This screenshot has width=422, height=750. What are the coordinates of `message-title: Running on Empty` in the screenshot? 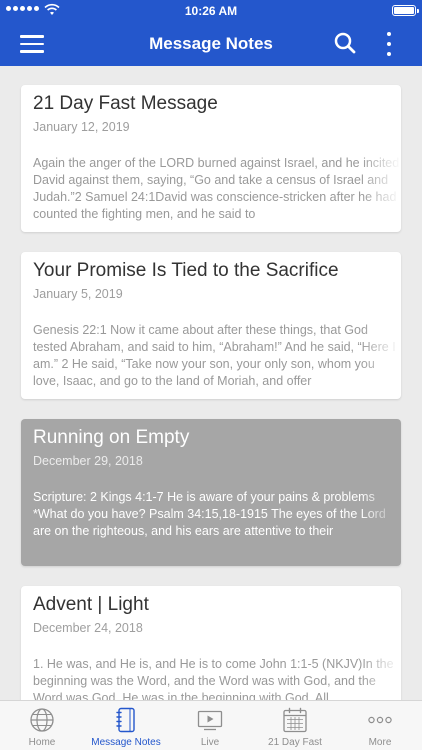 It's located at (111, 437).